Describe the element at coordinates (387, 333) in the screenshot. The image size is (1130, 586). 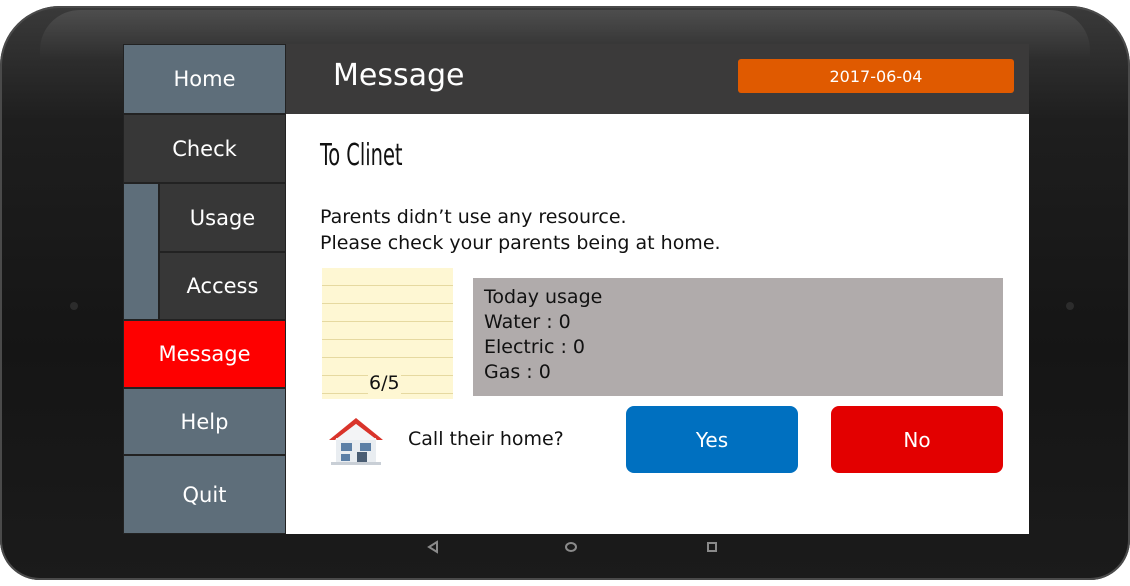
I see `sticky-note: 6/5` at that location.